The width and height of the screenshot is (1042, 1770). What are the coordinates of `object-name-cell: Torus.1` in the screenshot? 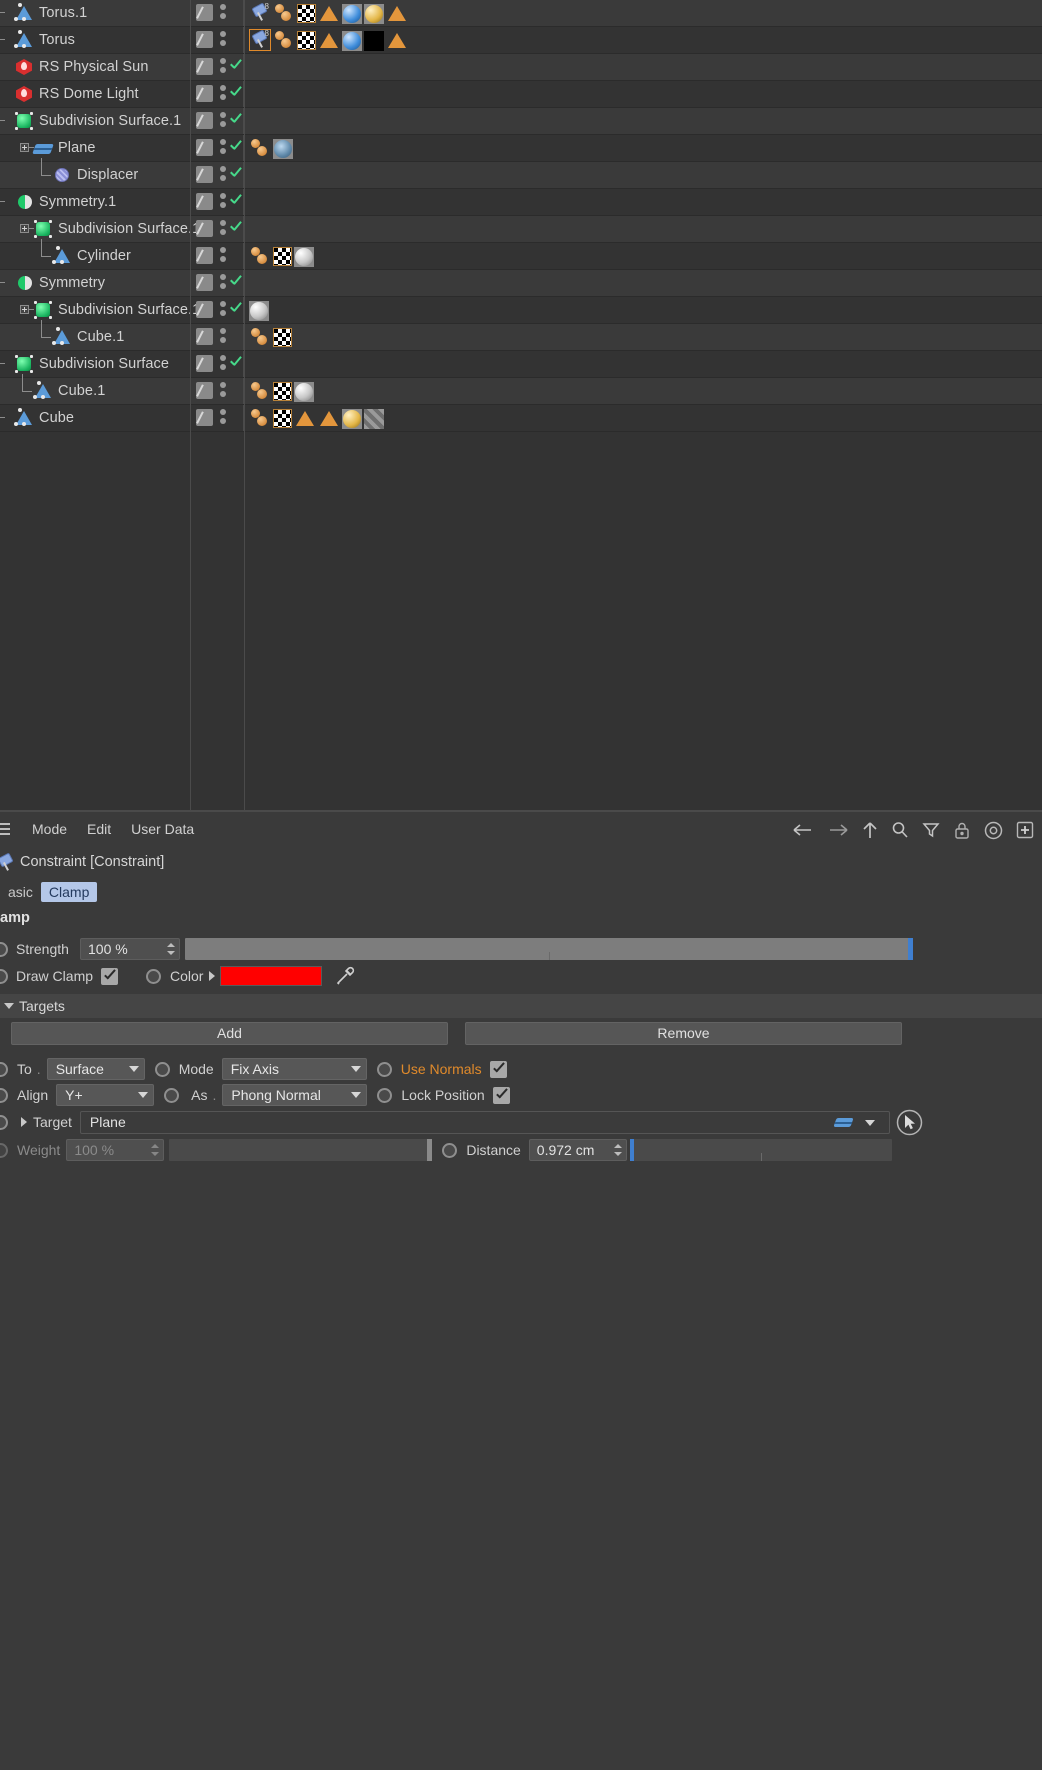 It's located at (95, 13).